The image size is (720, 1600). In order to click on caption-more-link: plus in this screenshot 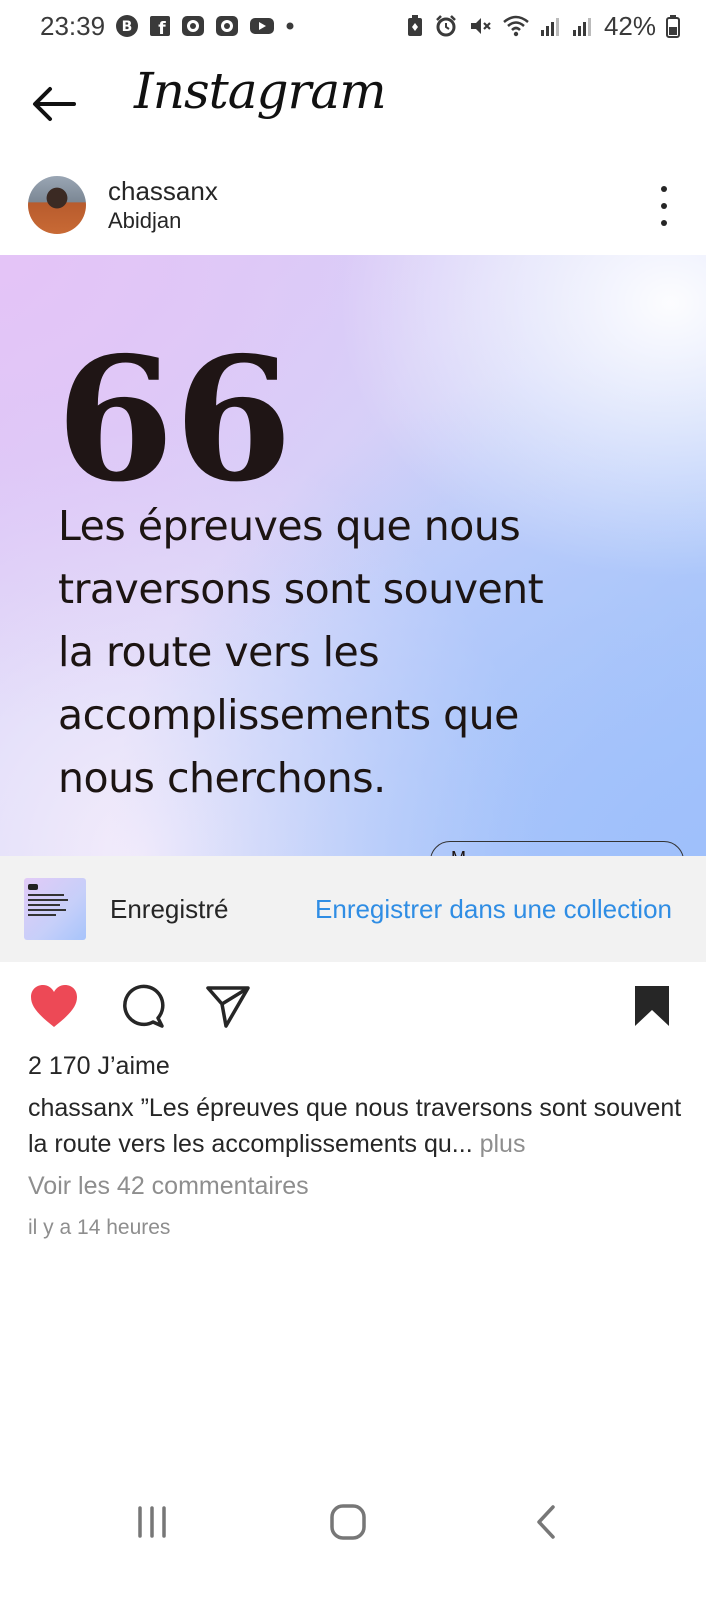, I will do `click(499, 1144)`.